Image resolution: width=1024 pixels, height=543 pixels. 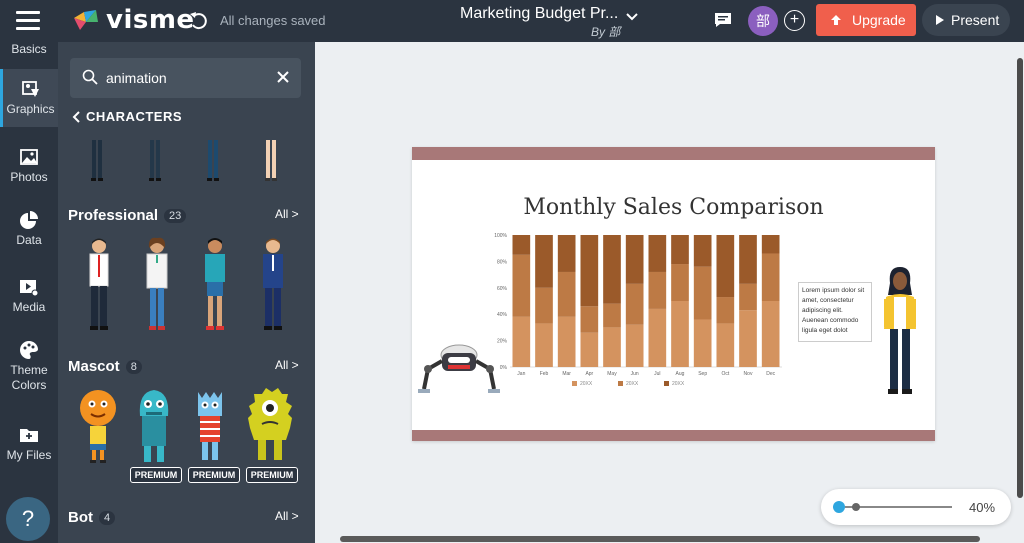 I want to click on help-button: ?, so click(x=28, y=519).